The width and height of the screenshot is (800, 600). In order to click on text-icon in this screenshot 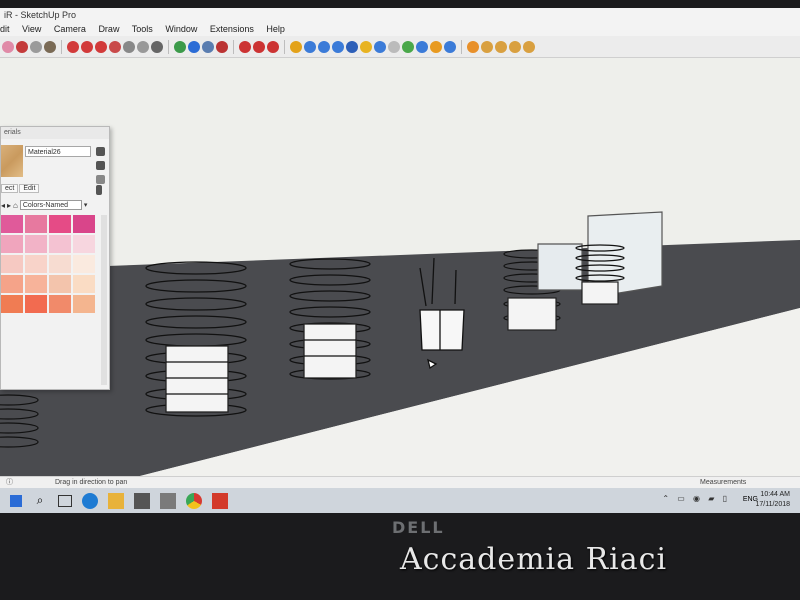, I will do `click(143, 46)`.